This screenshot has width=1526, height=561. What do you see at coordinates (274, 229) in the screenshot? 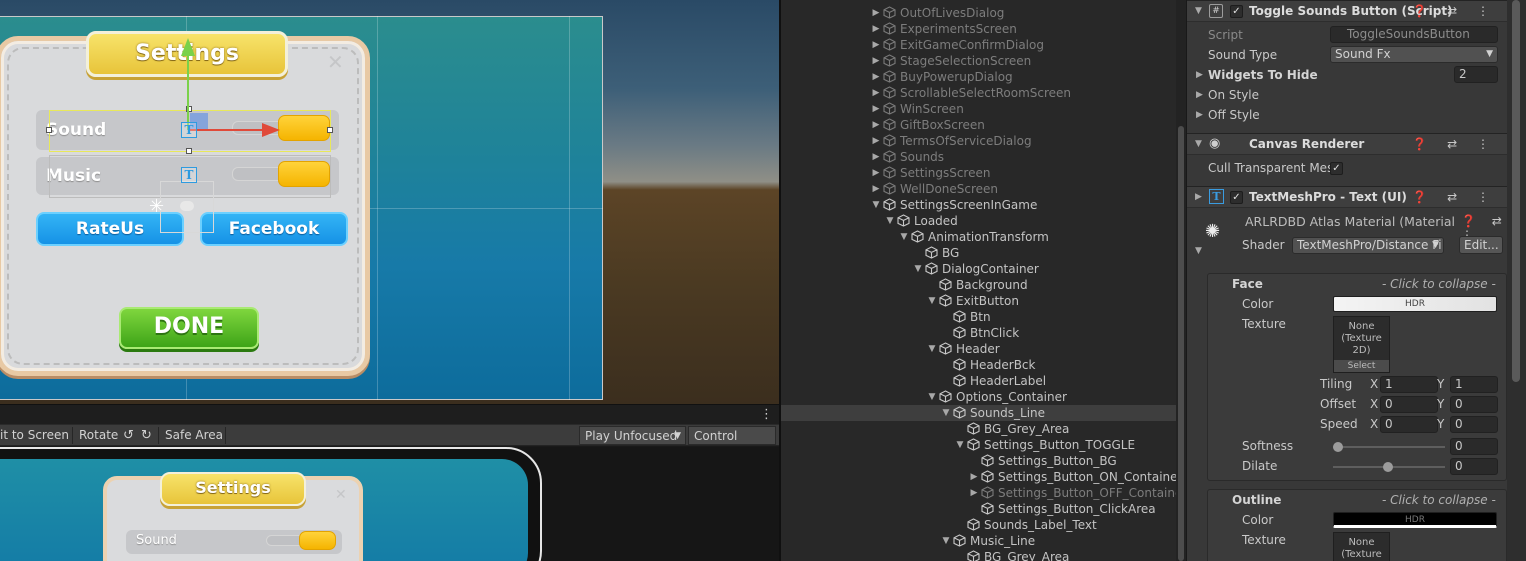
I see `facebook-button: Facebook` at bounding box center [274, 229].